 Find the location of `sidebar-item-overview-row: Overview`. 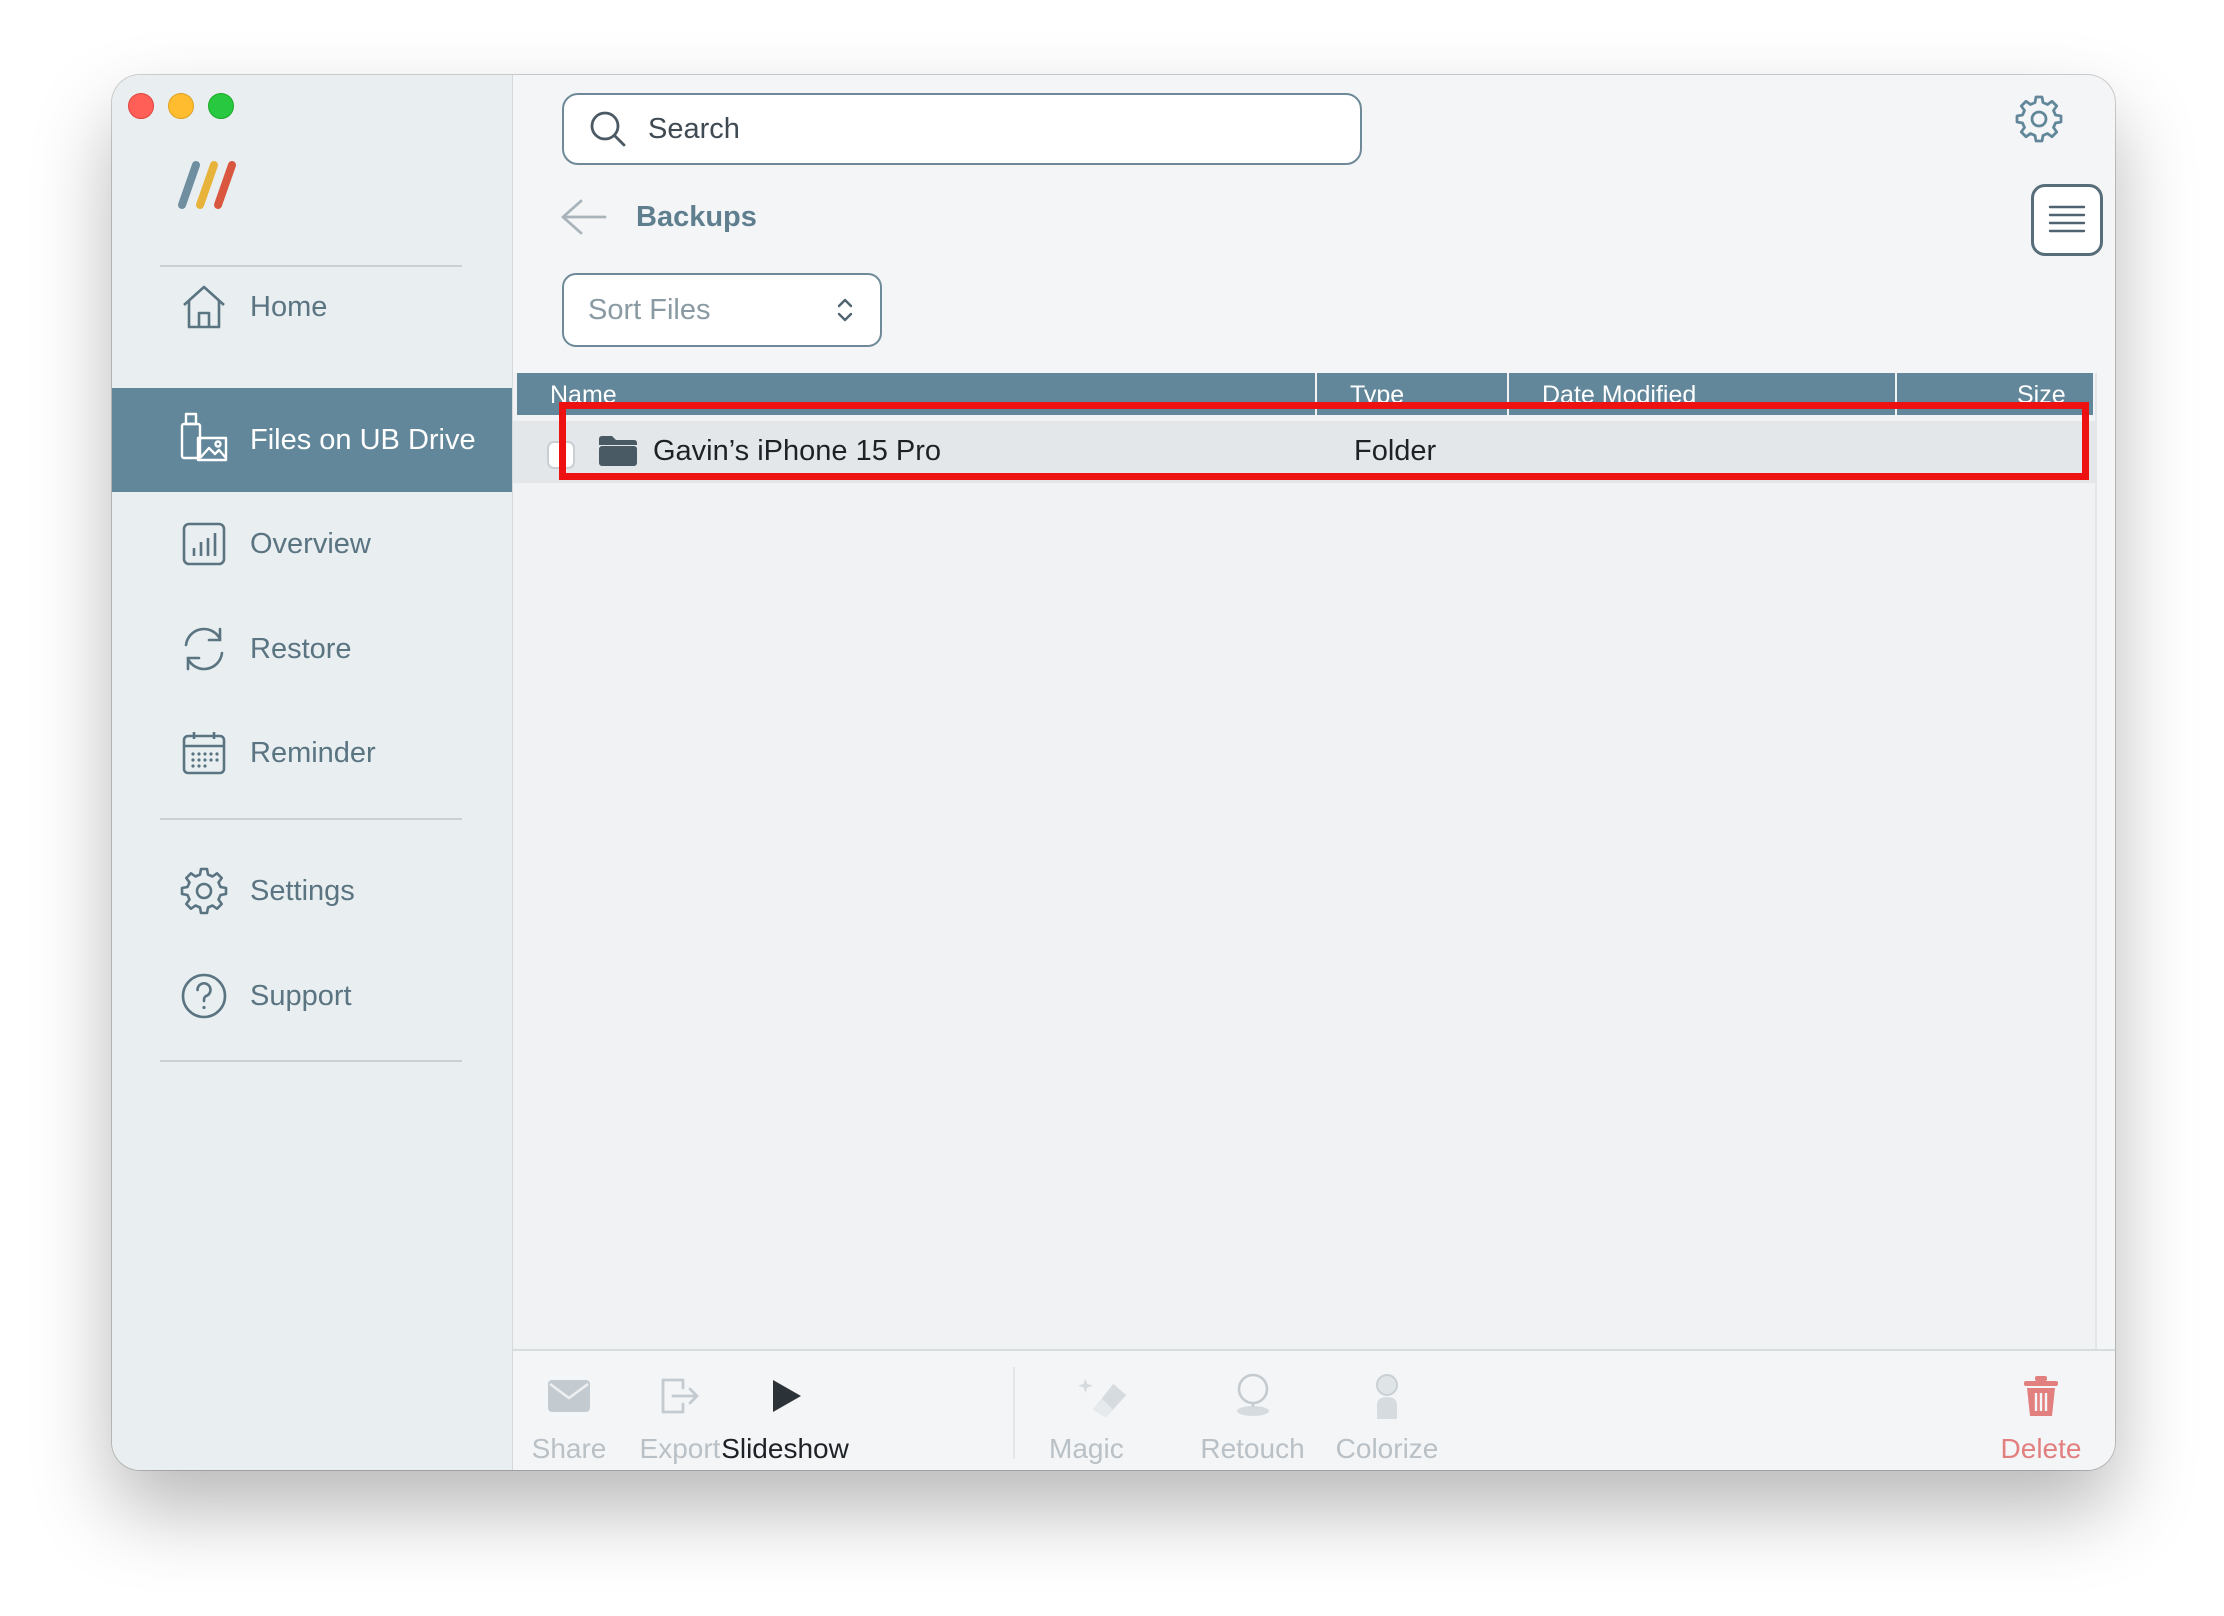

sidebar-item-overview-row: Overview is located at coordinates (312, 544).